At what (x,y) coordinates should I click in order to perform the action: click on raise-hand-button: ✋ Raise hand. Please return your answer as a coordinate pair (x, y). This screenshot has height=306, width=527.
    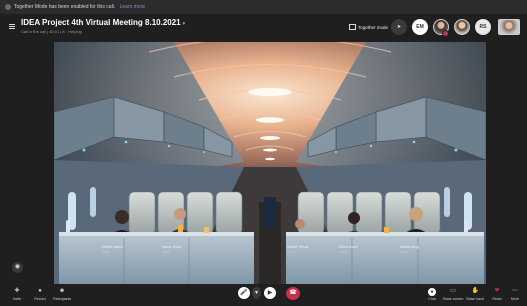
    Looking at the image, I should click on (475, 294).